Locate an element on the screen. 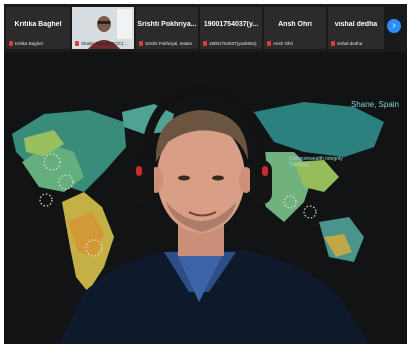 This screenshot has height=347, width=412. participant-tile: vishal dedha vishal dedha is located at coordinates (356, 28).